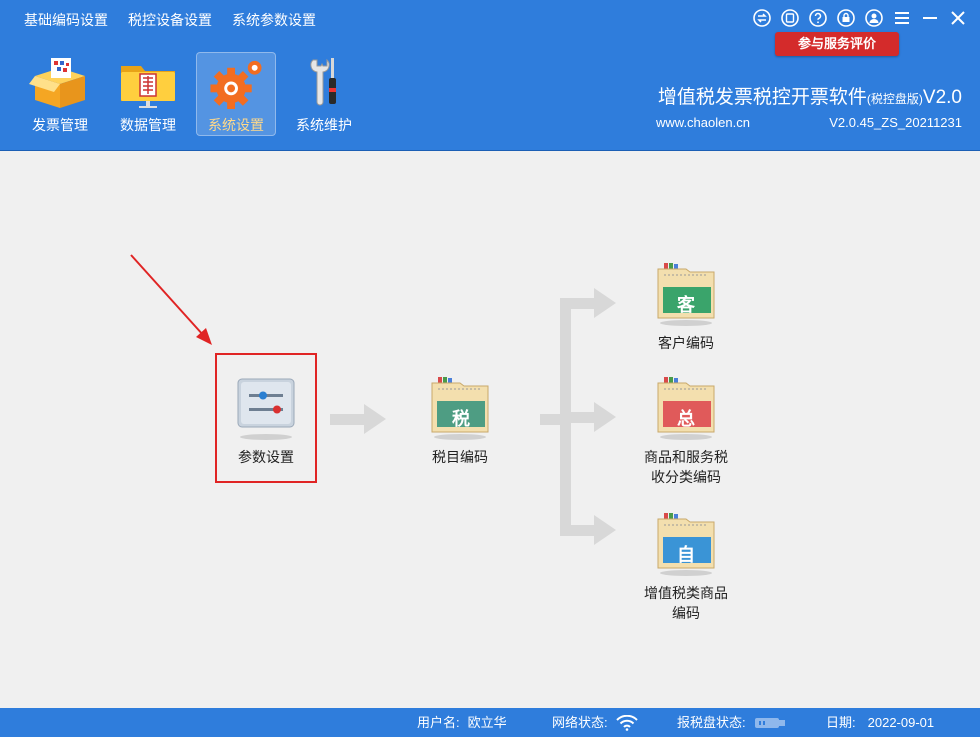 The height and width of the screenshot is (737, 980). Describe the element at coordinates (460, 457) in the screenshot. I see `node-label: 税目编码` at that location.